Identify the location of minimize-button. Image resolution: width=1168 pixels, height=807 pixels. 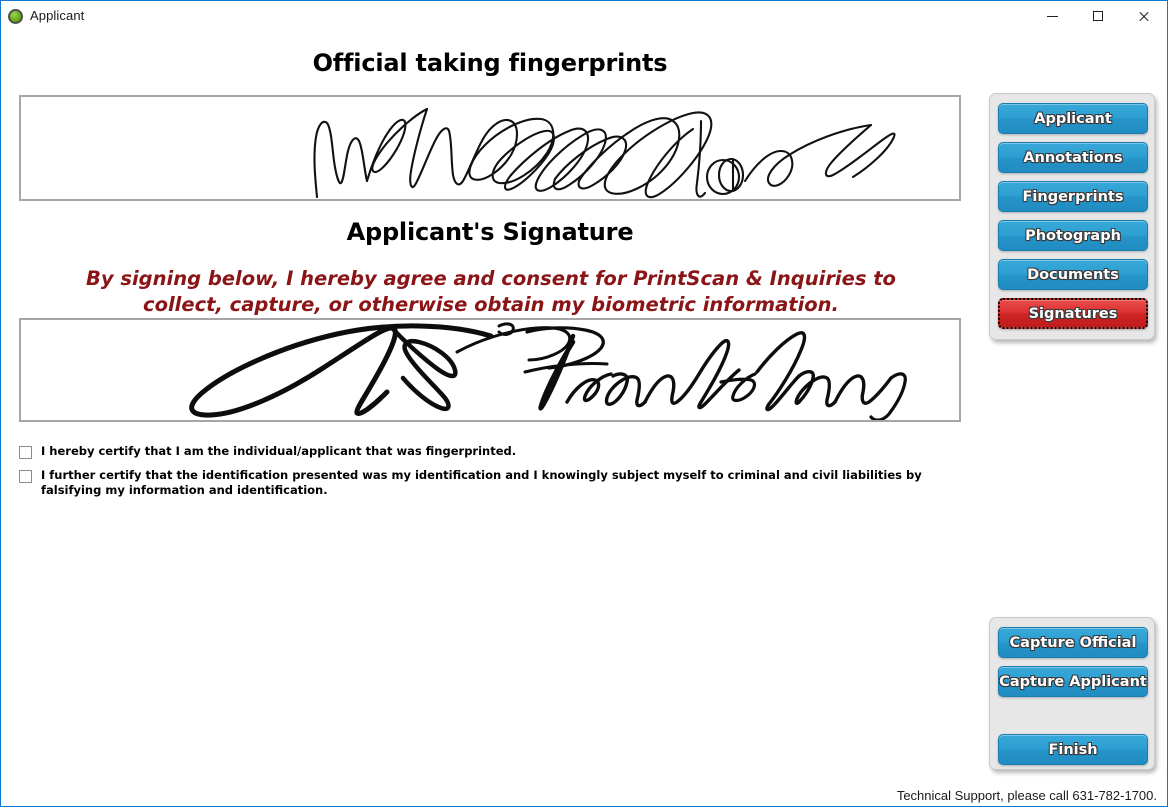
(1052, 16).